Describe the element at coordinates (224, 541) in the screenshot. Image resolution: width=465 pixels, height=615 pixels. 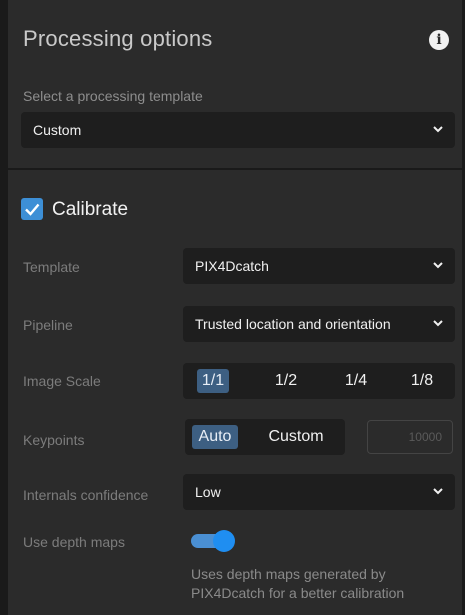
I see `toggle-knob` at that location.